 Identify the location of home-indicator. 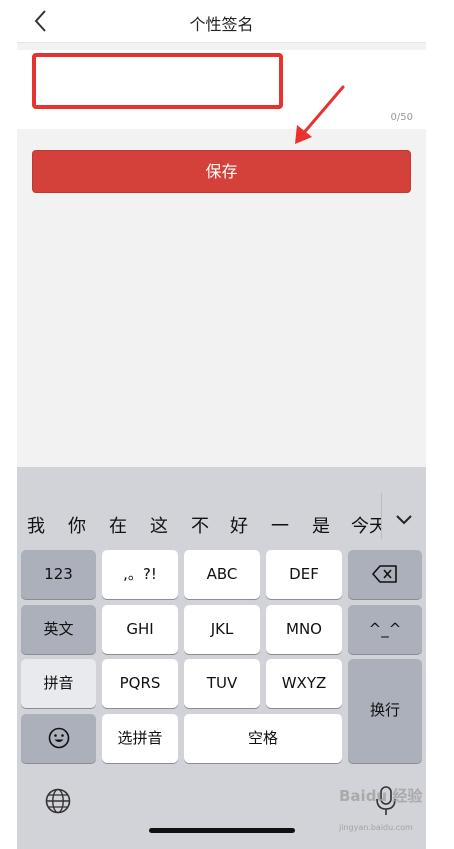
(222, 830).